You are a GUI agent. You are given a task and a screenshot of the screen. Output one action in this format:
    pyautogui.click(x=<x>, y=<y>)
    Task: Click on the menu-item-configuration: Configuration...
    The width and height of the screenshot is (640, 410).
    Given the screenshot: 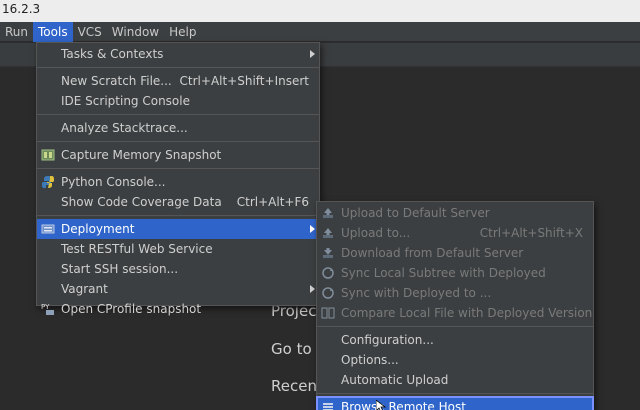 What is the action you would take?
    pyautogui.click(x=455, y=340)
    